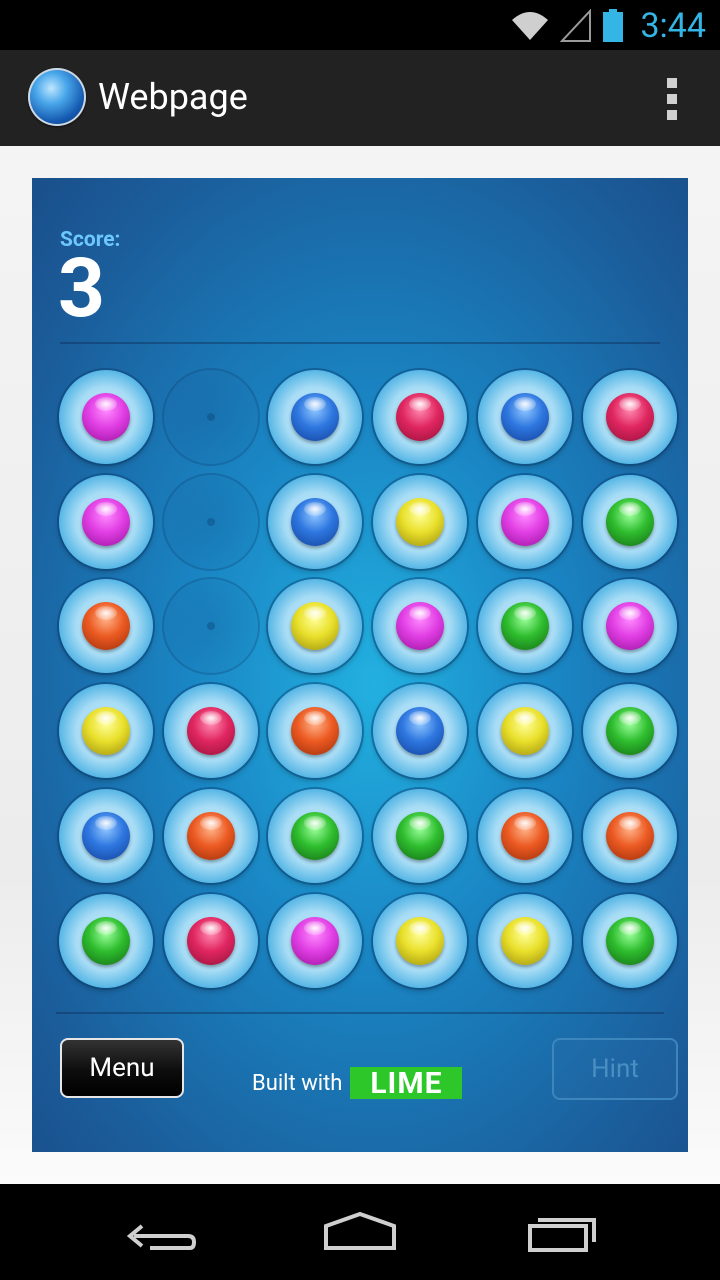  I want to click on app-title: Webpage, so click(173, 97).